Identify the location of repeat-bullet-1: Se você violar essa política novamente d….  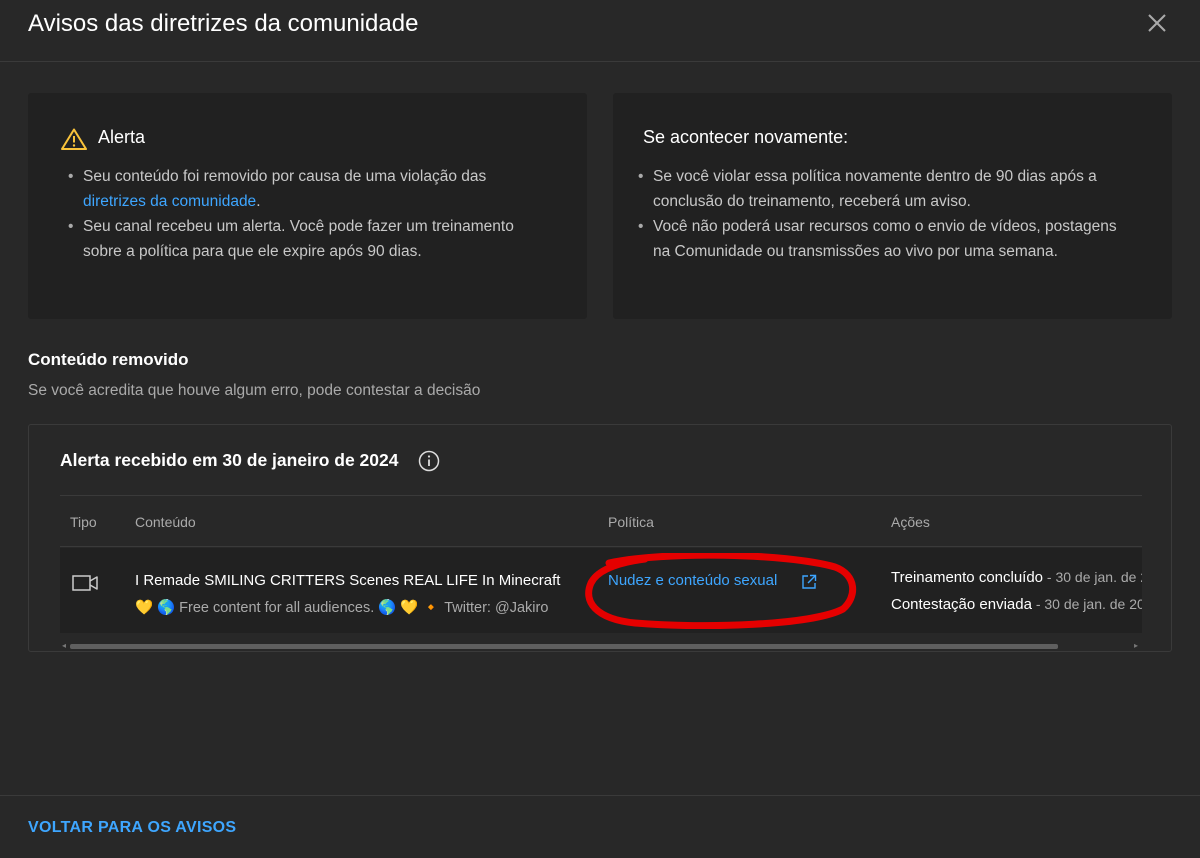
(888, 189).